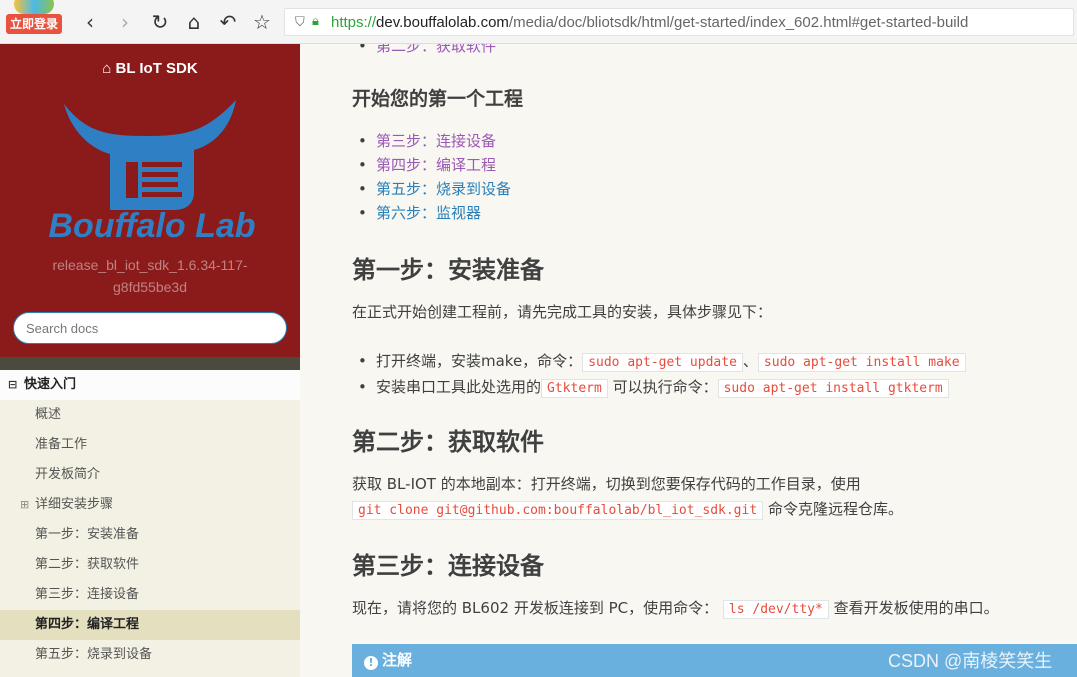 The image size is (1077, 677). What do you see at coordinates (150, 565) in the screenshot?
I see `nav-item-step-2: 第二步：获取软件` at bounding box center [150, 565].